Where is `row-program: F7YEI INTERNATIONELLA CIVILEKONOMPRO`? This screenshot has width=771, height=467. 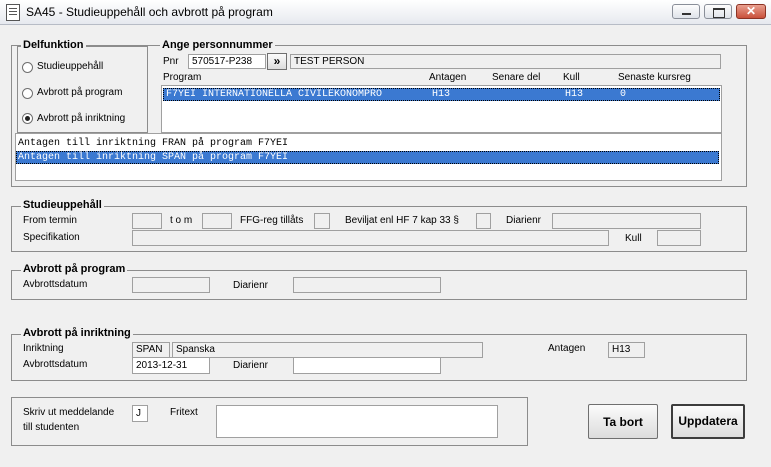 row-program: F7YEI INTERNATIONELLA CIVILEKONOMPRO is located at coordinates (274, 94).